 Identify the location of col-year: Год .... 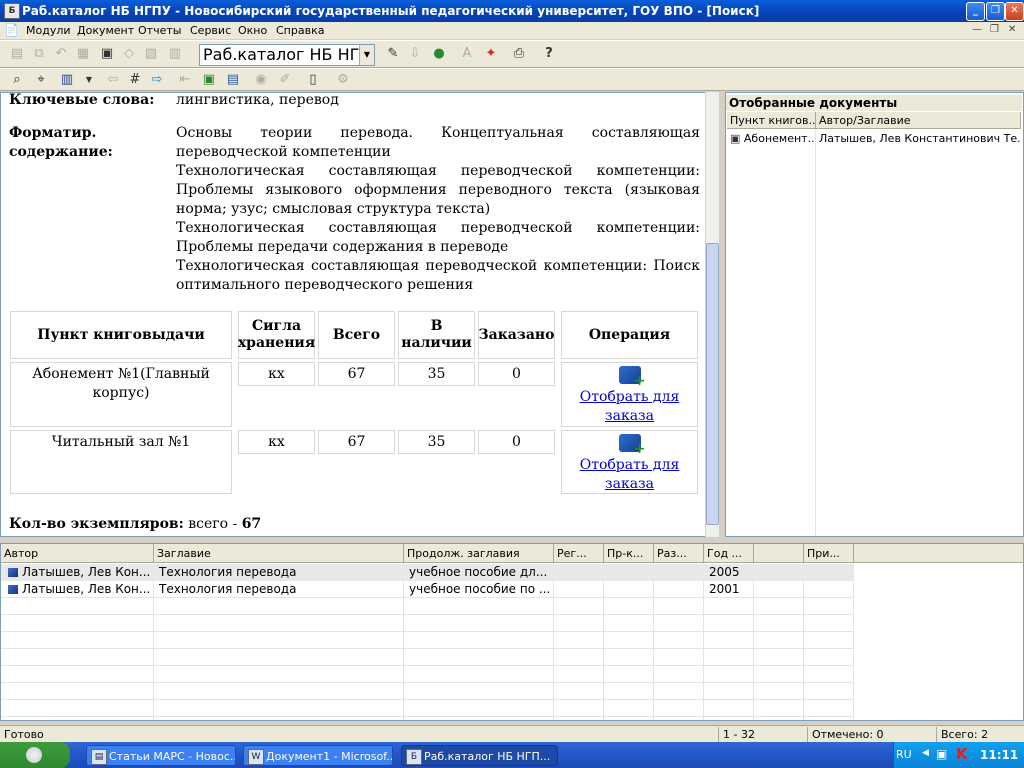
(729, 553).